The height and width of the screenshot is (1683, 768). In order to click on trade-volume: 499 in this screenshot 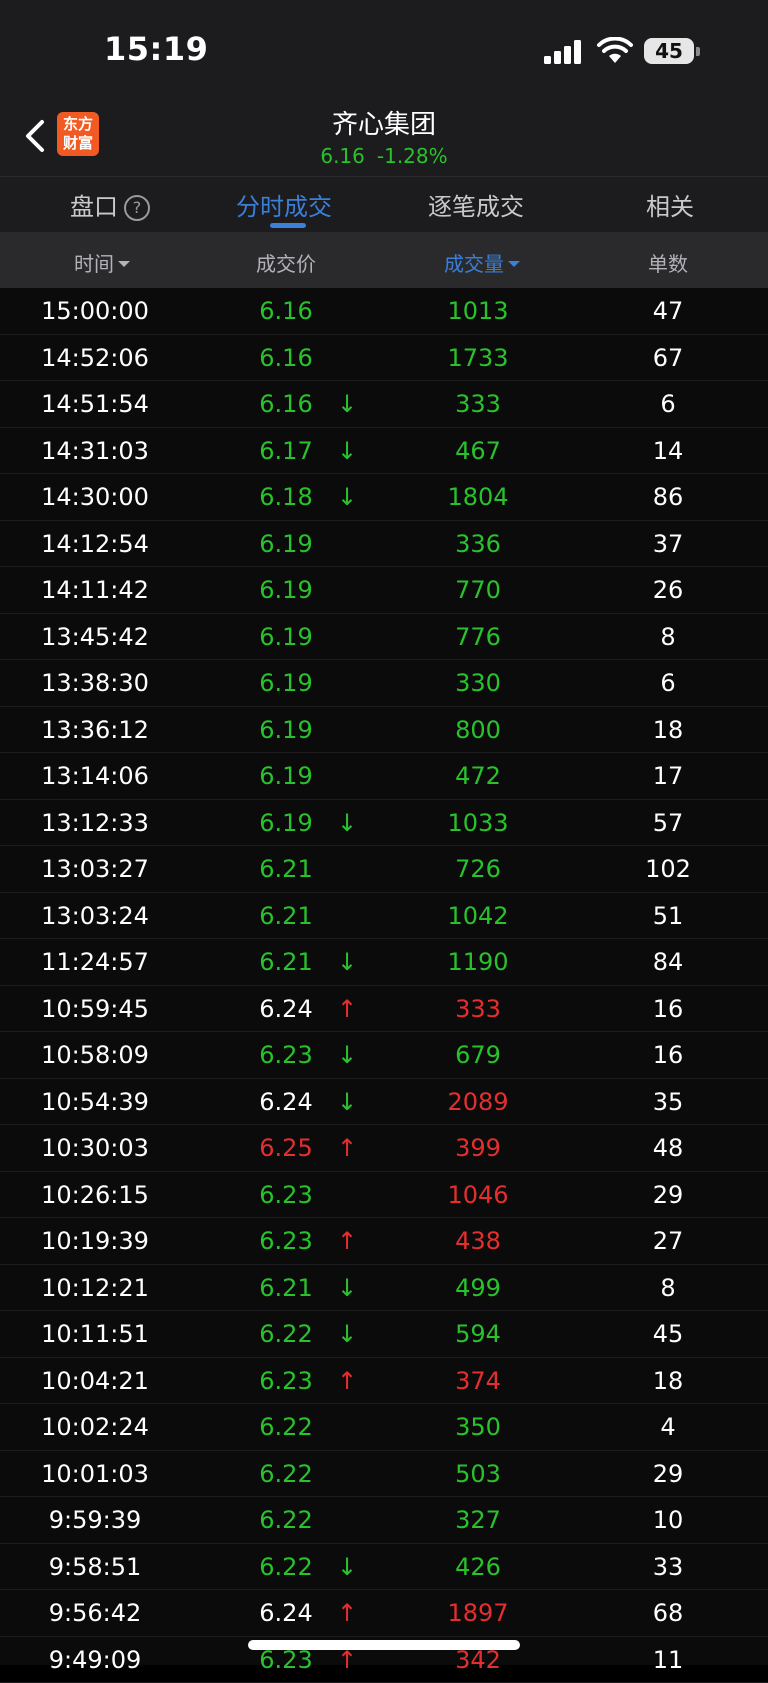, I will do `click(478, 1288)`.